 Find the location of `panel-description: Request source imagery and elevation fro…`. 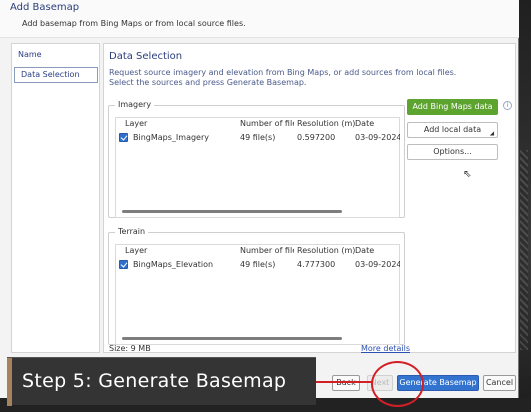

panel-description: Request source imagery and elevation fro… is located at coordinates (282, 78).